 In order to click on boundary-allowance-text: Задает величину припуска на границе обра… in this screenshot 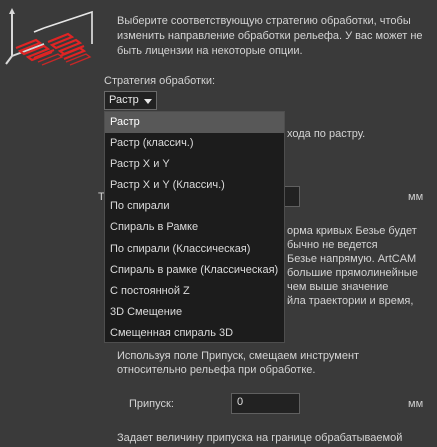, I will do `click(260, 438)`.